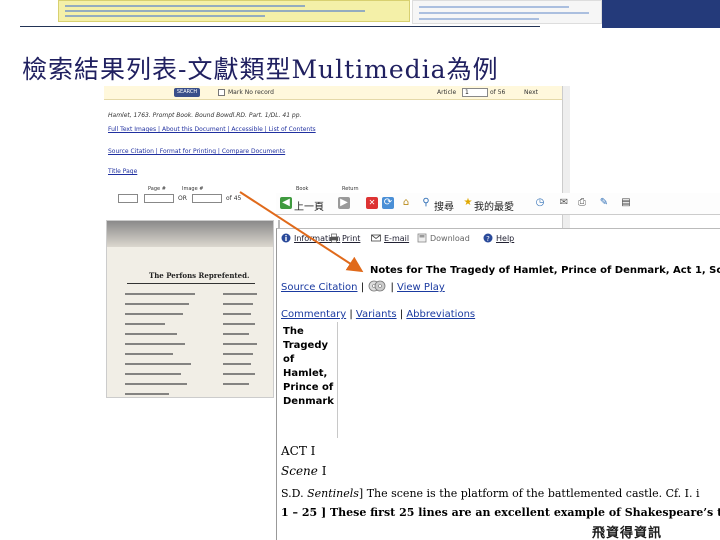 The height and width of the screenshot is (540, 720). Describe the element at coordinates (604, 203) in the screenshot. I see `edit-icon: ✎` at that location.